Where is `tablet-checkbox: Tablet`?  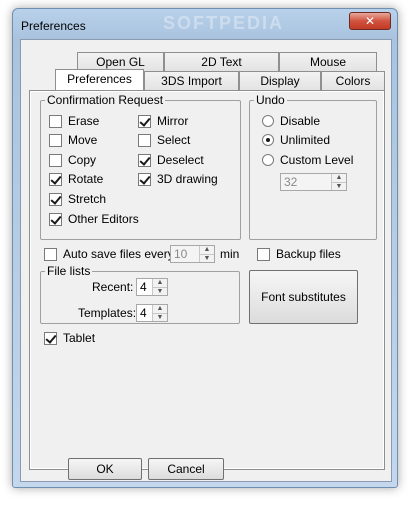 tablet-checkbox: Tablet is located at coordinates (69, 338).